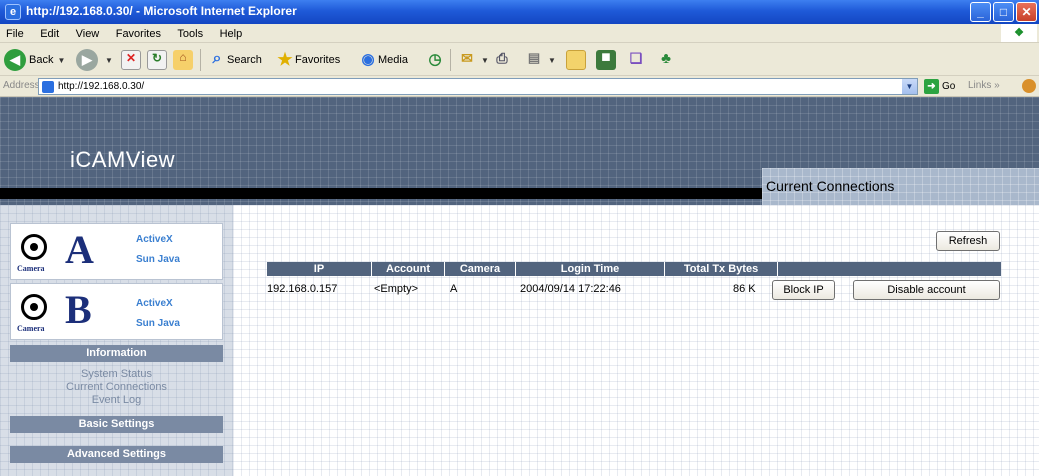 This screenshot has width=1039, height=476. What do you see at coordinates (450, 60) in the screenshot?
I see `toolbar-separator` at bounding box center [450, 60].